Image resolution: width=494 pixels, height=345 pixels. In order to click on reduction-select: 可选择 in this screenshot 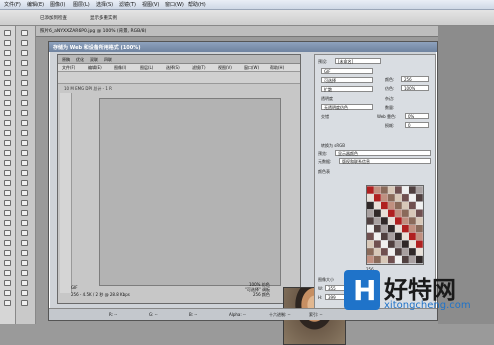, I will do `click(347, 80)`.